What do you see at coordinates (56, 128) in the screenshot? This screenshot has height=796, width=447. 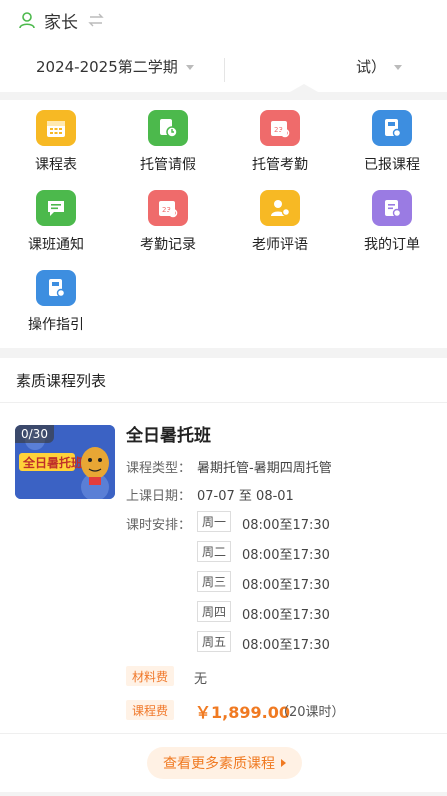 I see `calendar-icon` at bounding box center [56, 128].